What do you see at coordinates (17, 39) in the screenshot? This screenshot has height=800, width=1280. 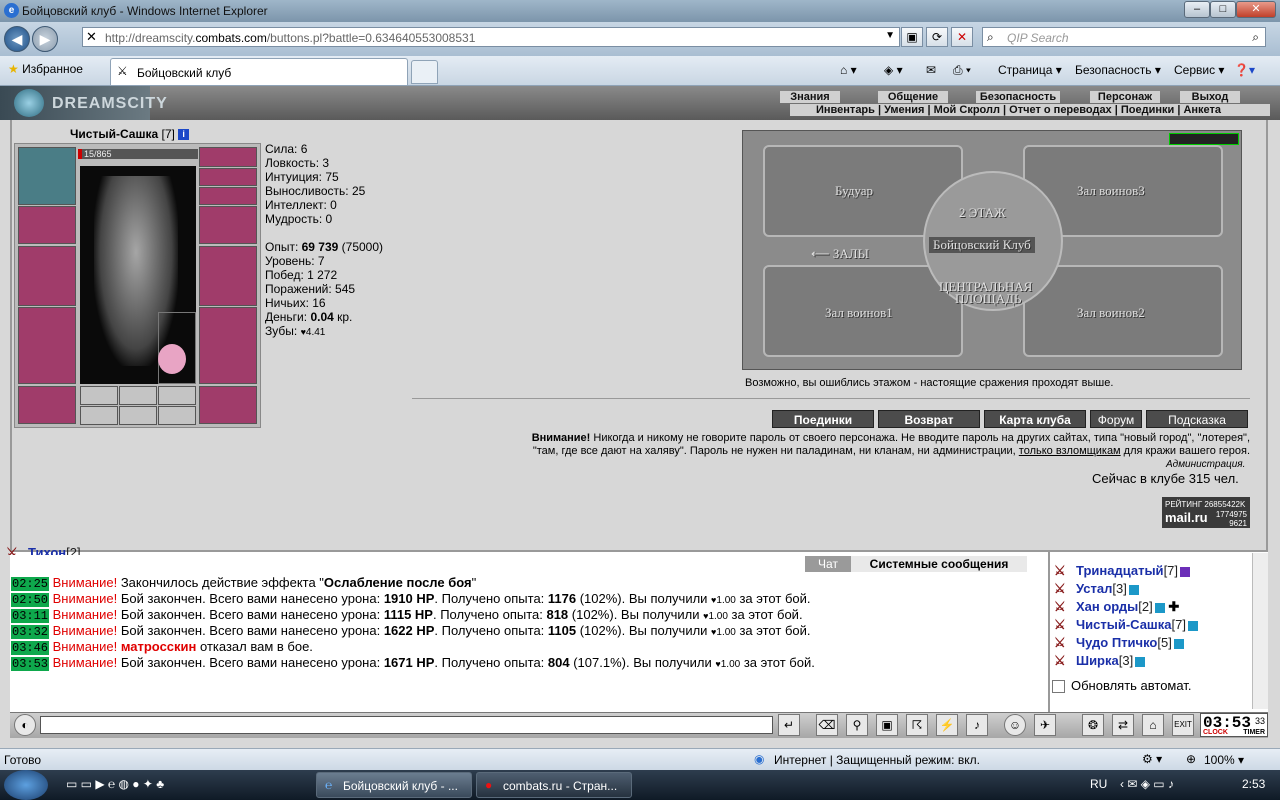 I see `back-icon: ◀` at bounding box center [17, 39].